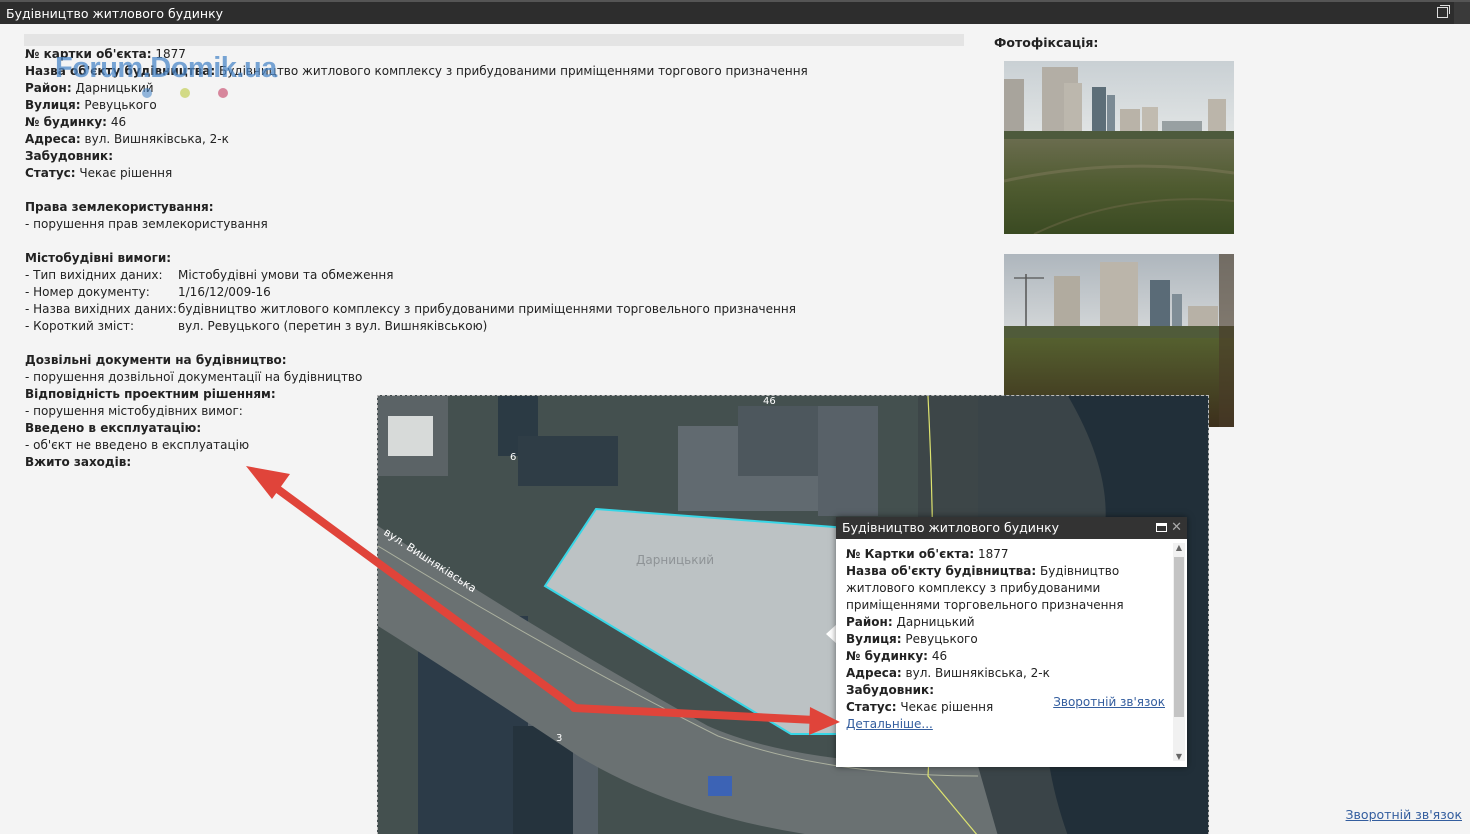 The height and width of the screenshot is (834, 1470). I want to click on popup-card-no-label: № Картки об'єкта:, so click(910, 554).